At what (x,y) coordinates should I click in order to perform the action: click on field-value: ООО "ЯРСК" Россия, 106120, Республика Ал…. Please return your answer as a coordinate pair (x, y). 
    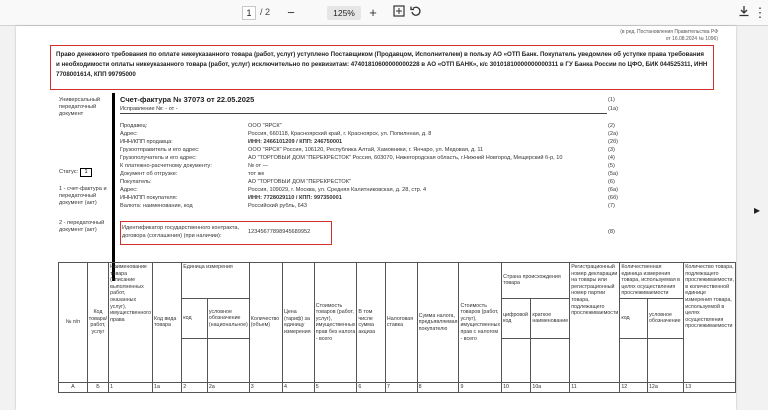
    Looking at the image, I should click on (366, 150).